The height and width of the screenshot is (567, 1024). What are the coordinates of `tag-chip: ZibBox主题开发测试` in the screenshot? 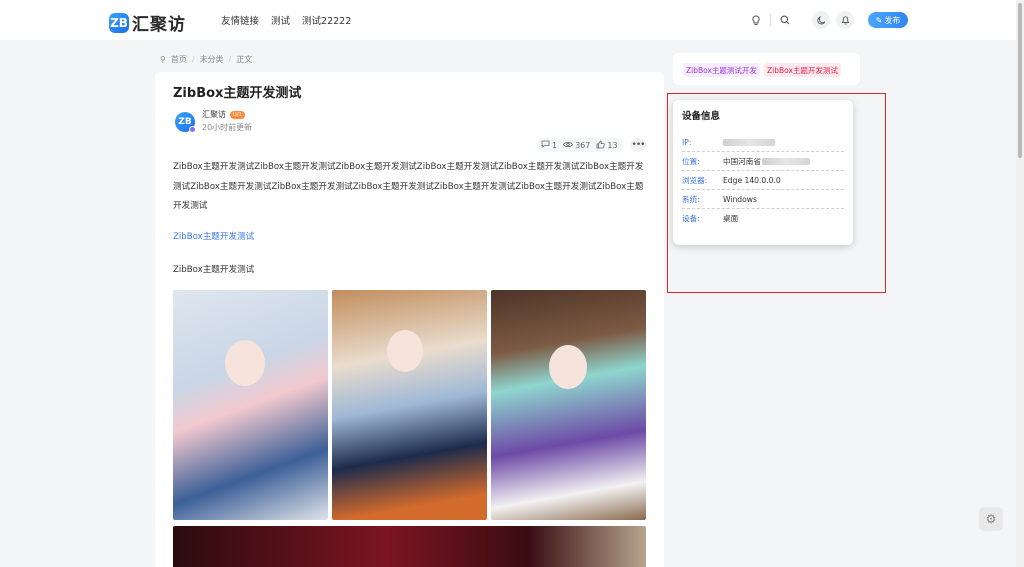 It's located at (802, 70).